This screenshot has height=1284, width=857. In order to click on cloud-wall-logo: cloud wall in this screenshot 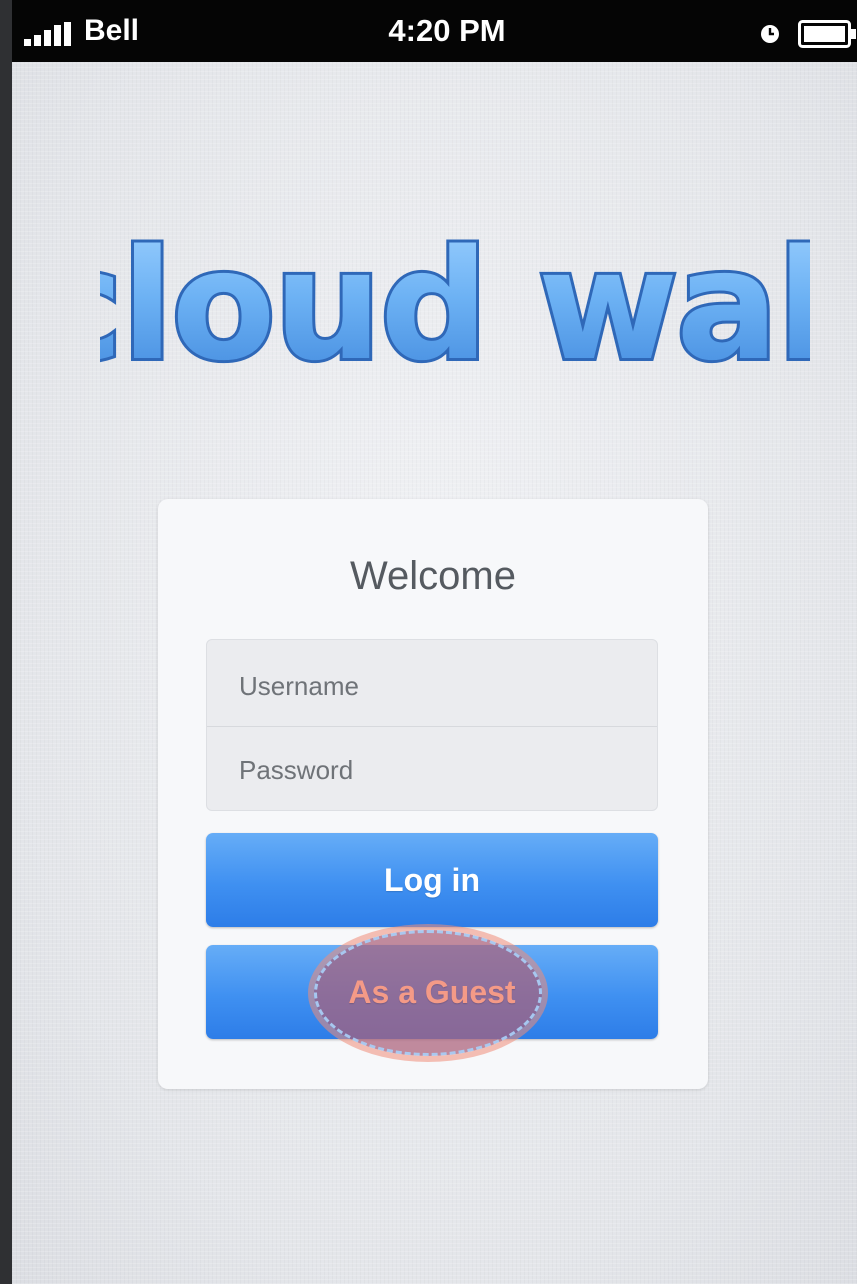, I will do `click(455, 310)`.